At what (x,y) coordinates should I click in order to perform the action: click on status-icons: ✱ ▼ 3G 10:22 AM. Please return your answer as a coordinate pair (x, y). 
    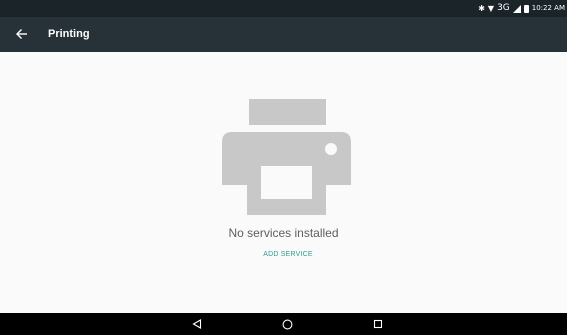
    Looking at the image, I should click on (521, 8).